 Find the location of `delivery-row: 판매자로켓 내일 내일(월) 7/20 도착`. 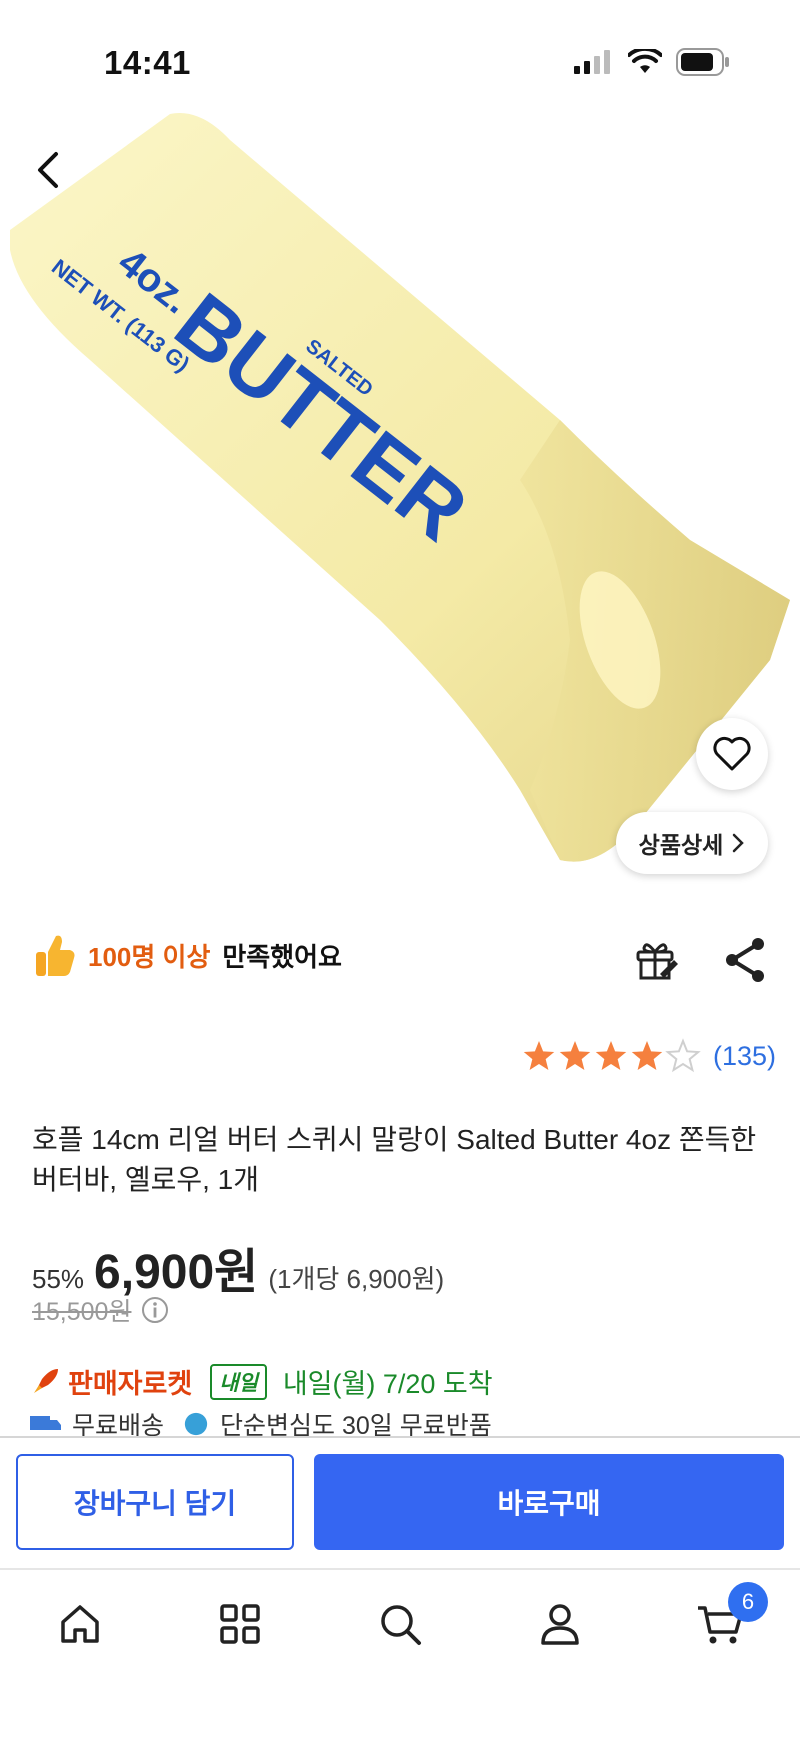

delivery-row: 판매자로켓 내일 내일(월) 7/20 도착 is located at coordinates (261, 1381).